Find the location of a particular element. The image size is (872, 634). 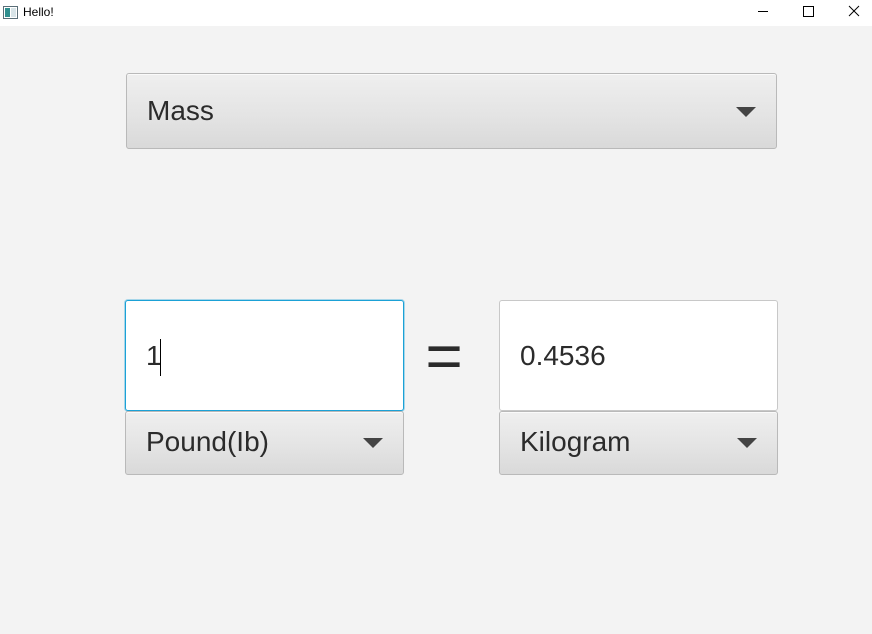

app-icon is located at coordinates (10, 11).